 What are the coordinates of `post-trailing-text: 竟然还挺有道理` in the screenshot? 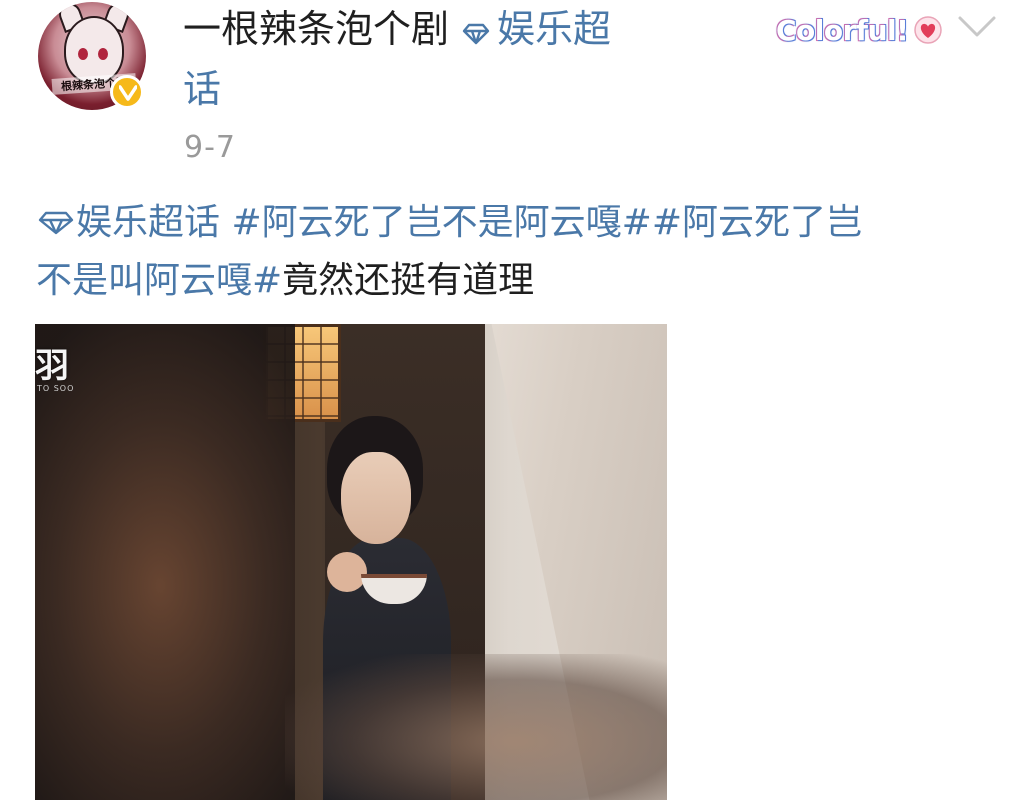 It's located at (408, 280).